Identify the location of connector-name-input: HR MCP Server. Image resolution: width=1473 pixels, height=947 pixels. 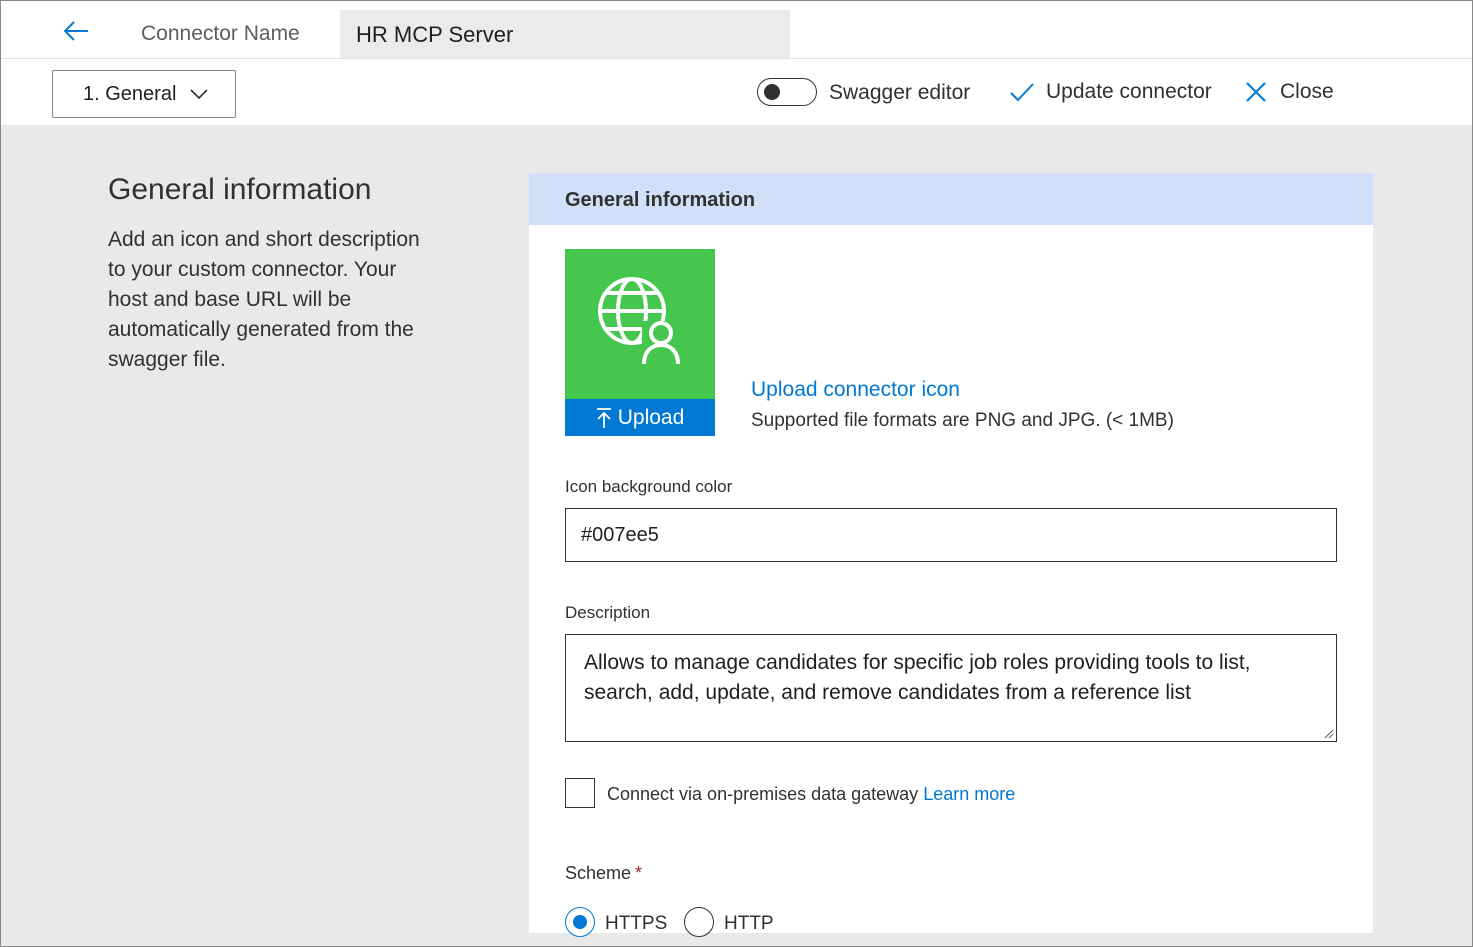
(565, 34).